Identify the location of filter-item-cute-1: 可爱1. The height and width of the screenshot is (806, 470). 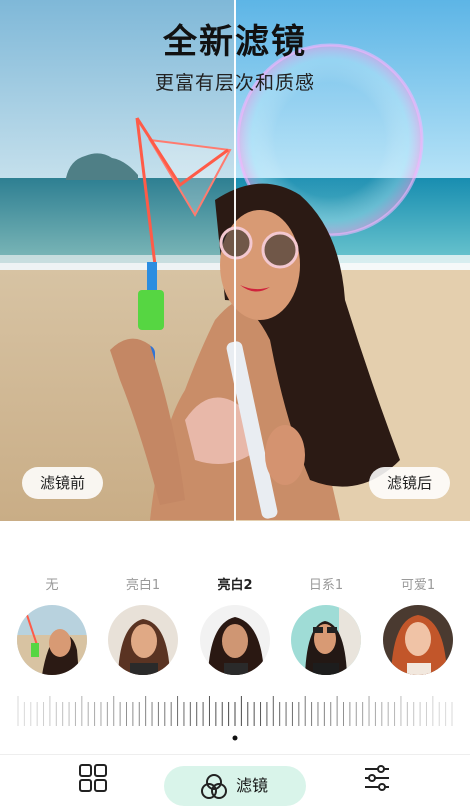
(418, 625).